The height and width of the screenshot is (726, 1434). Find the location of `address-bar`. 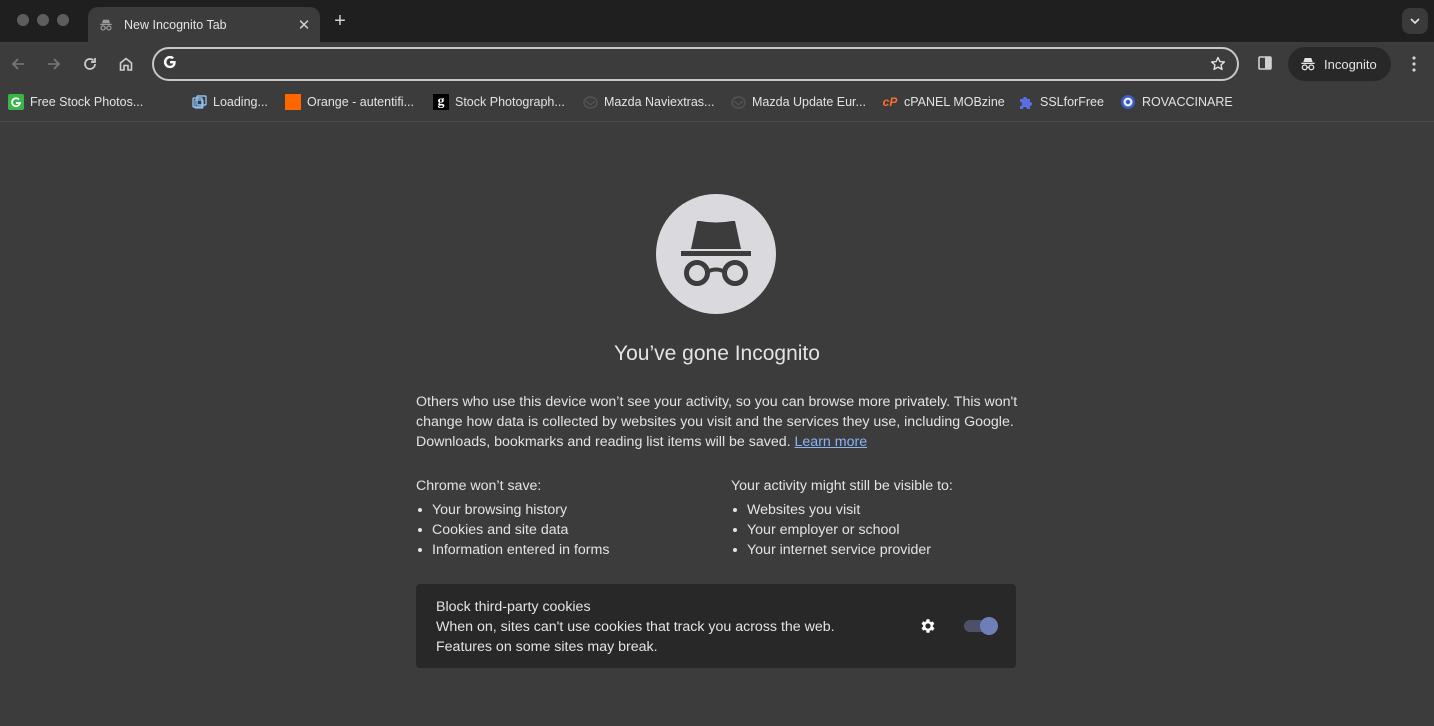

address-bar is located at coordinates (695, 64).